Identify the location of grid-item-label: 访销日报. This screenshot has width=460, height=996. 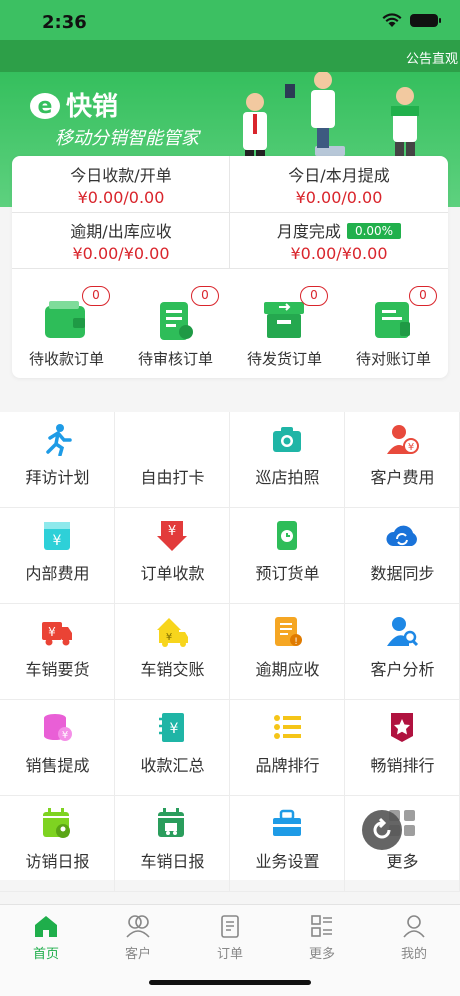
(57, 861).